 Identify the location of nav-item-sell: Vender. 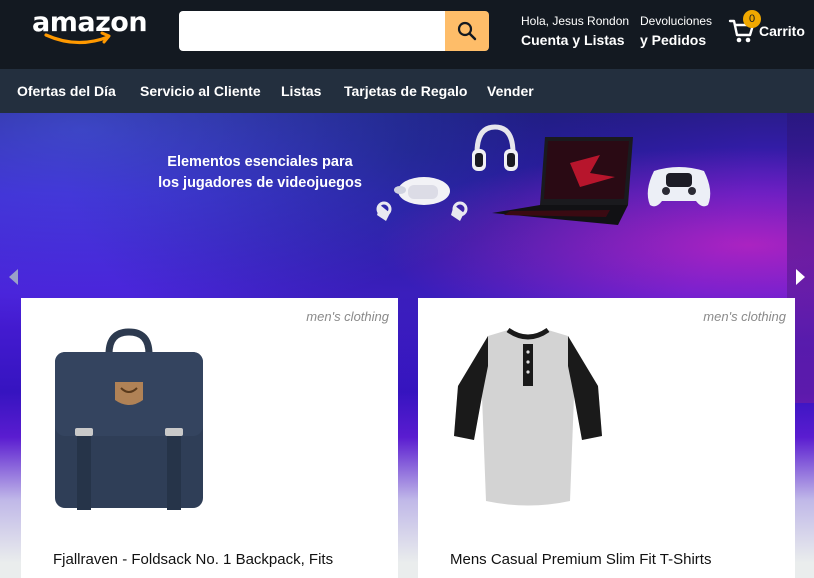
(510, 91).